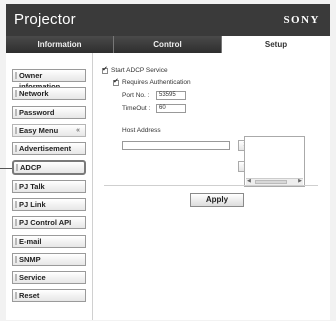 The width and height of the screenshot is (336, 321). I want to click on main-tabs: Information Control Setup, so click(168, 44).